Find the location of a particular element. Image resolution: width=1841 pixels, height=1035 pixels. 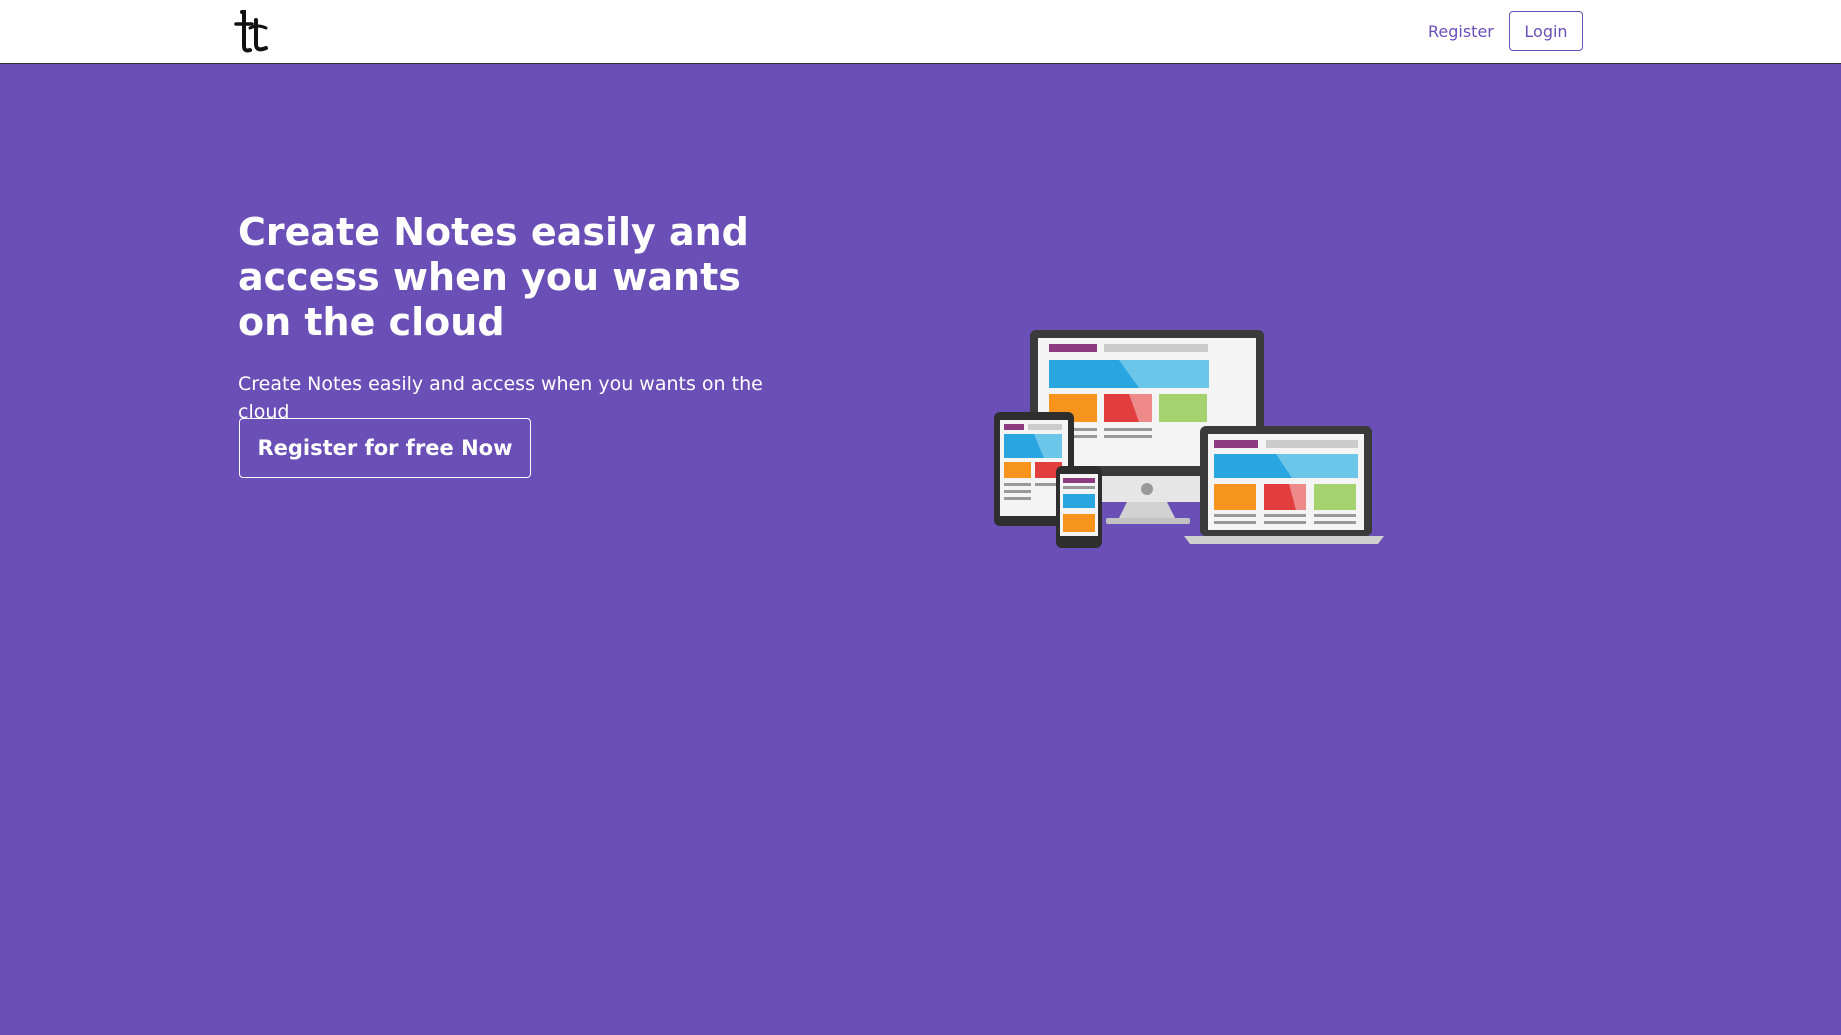

navbar: Register Login is located at coordinates (920, 32).